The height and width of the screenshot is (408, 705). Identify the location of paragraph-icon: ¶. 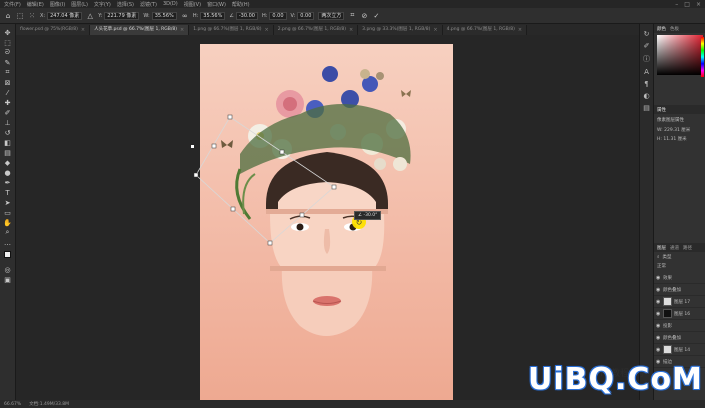
(646, 84).